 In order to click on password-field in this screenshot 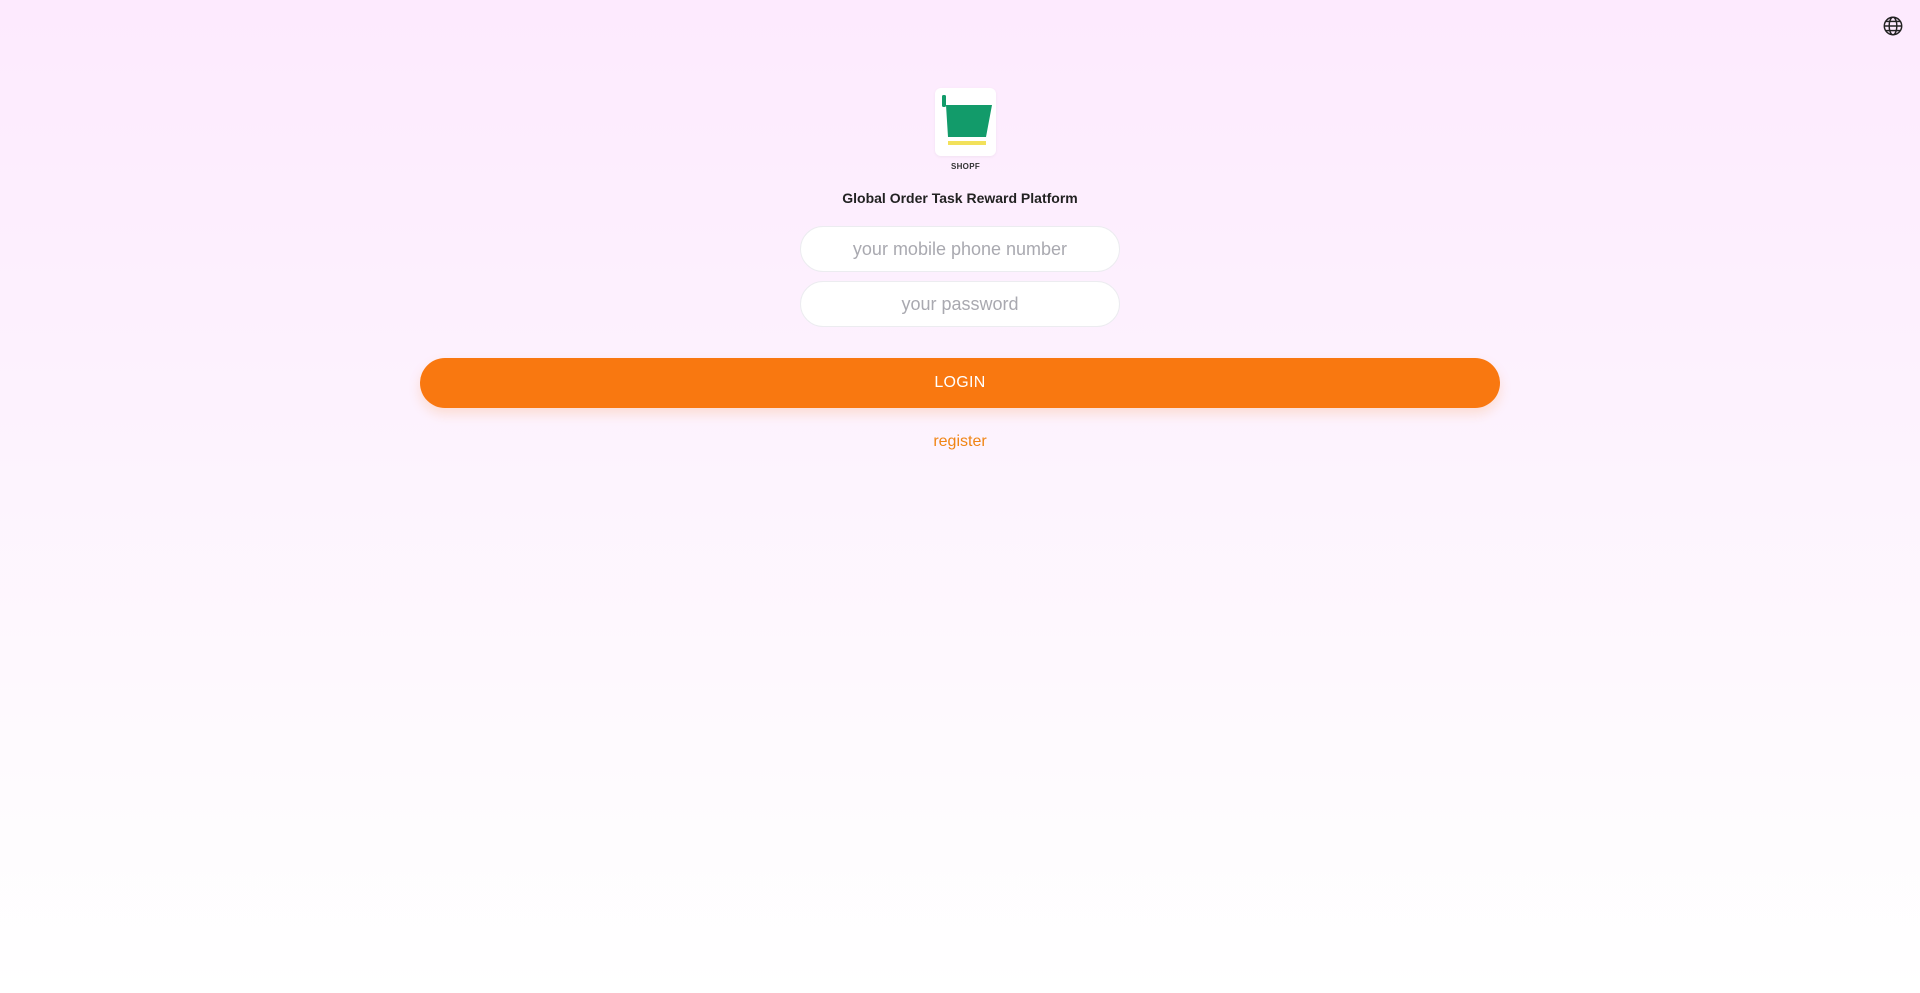, I will do `click(960, 304)`.